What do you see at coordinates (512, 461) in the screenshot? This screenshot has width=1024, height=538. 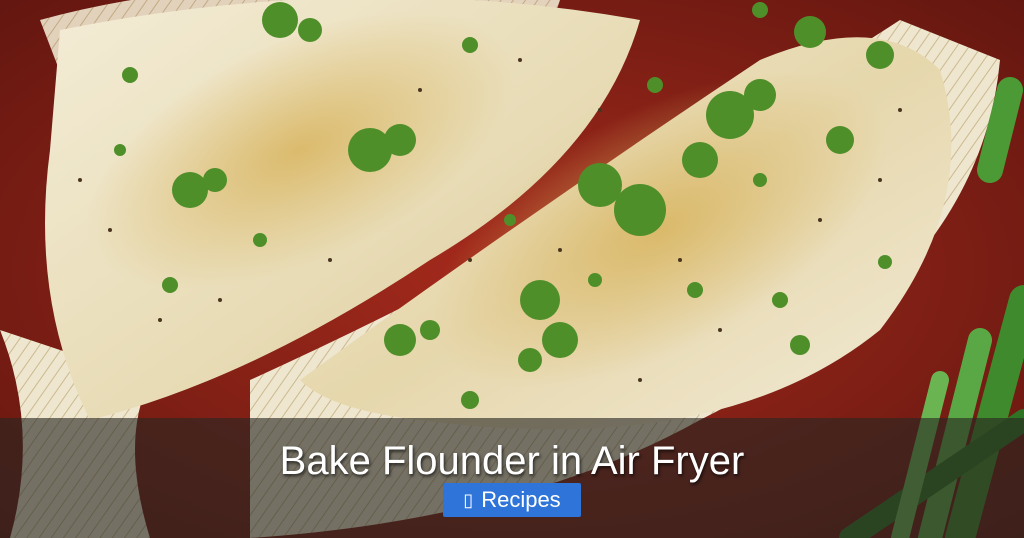 I see `recipe-title: Bake Flounder in Air Fryer` at bounding box center [512, 461].